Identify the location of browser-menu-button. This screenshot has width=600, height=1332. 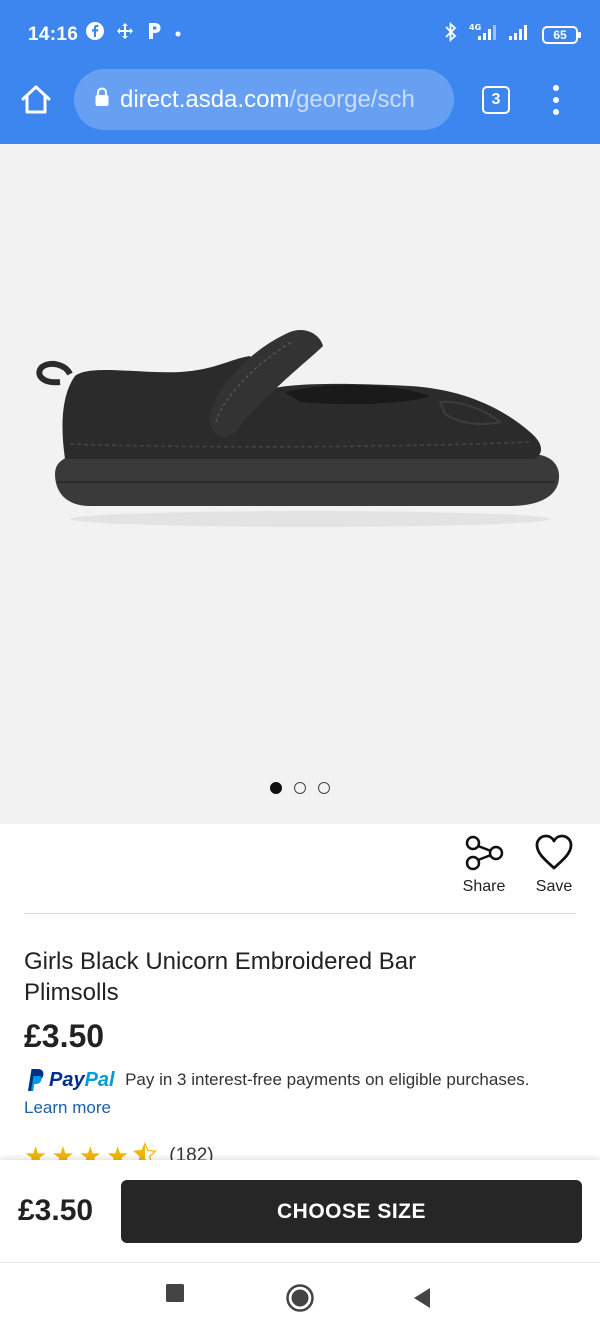
(556, 100).